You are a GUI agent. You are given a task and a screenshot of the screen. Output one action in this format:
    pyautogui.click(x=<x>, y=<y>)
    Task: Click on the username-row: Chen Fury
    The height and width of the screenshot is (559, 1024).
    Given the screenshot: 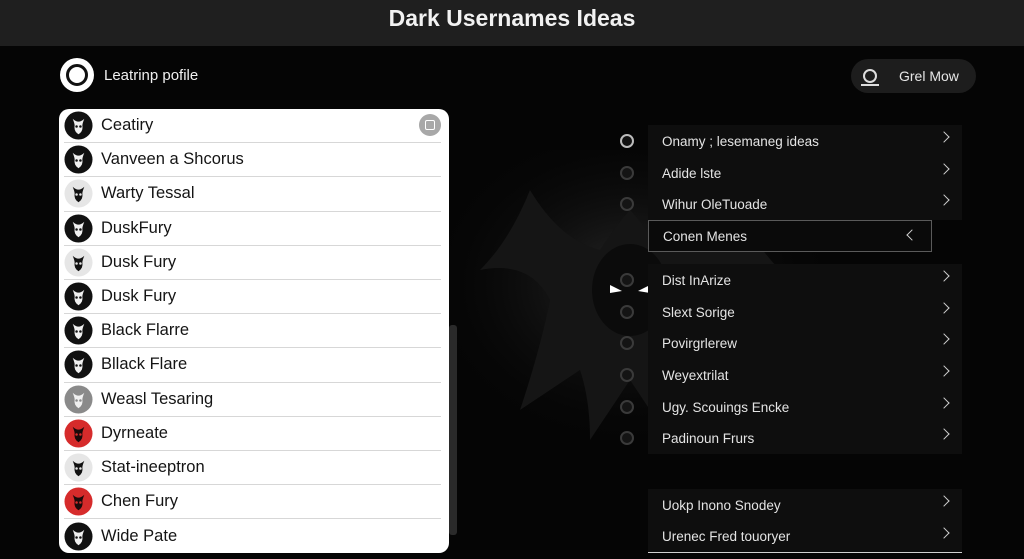 What is the action you would take?
    pyautogui.click(x=252, y=502)
    